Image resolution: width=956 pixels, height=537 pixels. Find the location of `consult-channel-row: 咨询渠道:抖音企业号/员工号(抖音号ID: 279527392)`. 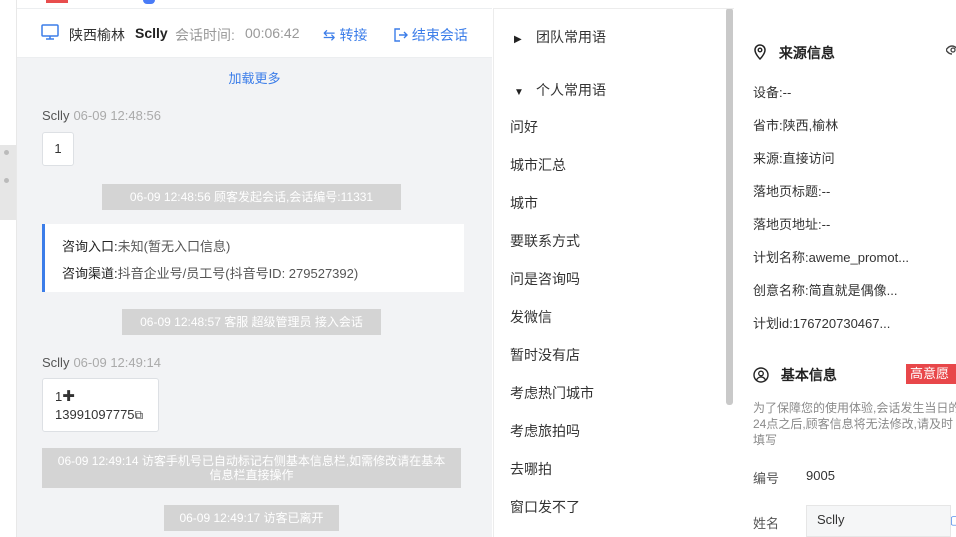

consult-channel-row: 咨询渠道:抖音企业号/员工号(抖音号ID: 279527392) is located at coordinates (210, 272).